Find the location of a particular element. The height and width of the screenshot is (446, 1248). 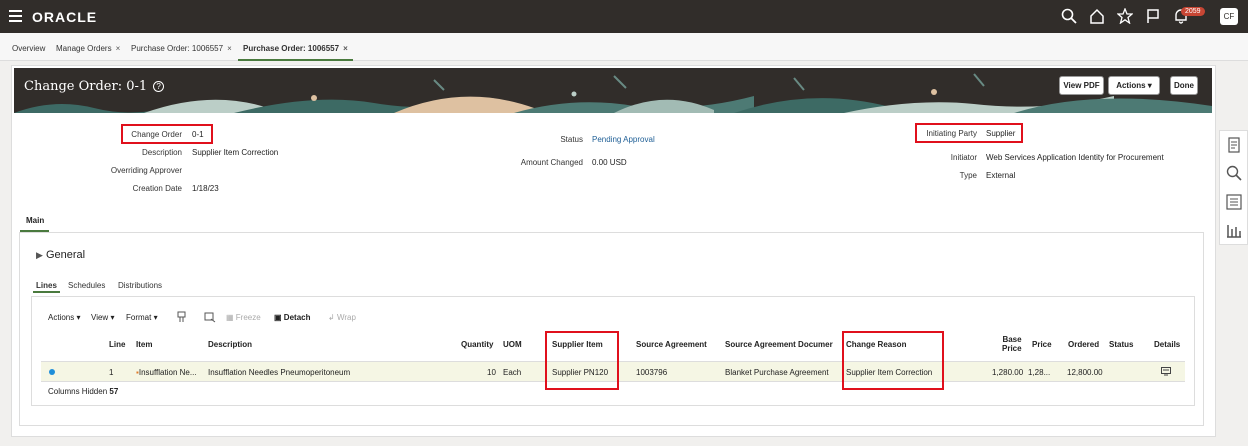

subtab-distributions: Distributions is located at coordinates (140, 285).